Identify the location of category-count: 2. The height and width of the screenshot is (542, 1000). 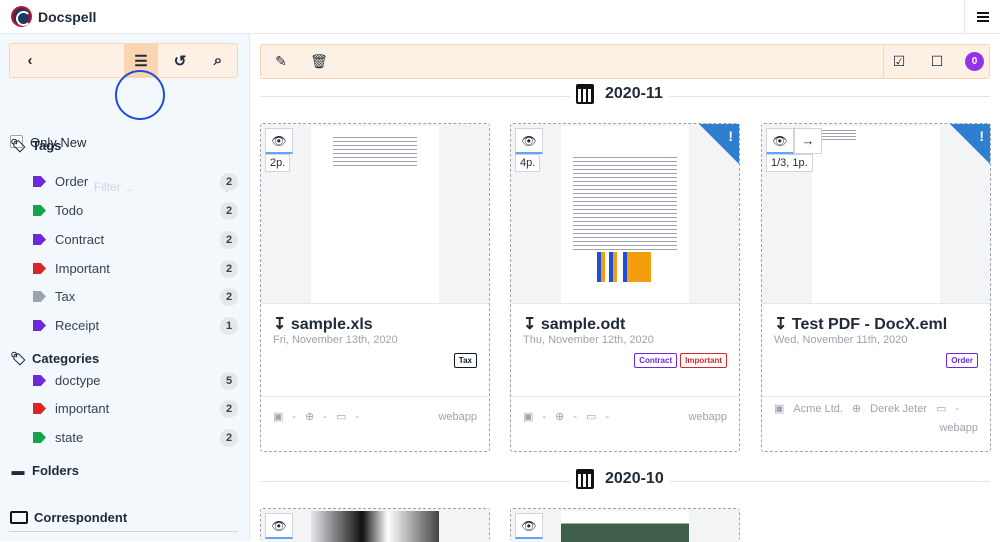
(229, 438).